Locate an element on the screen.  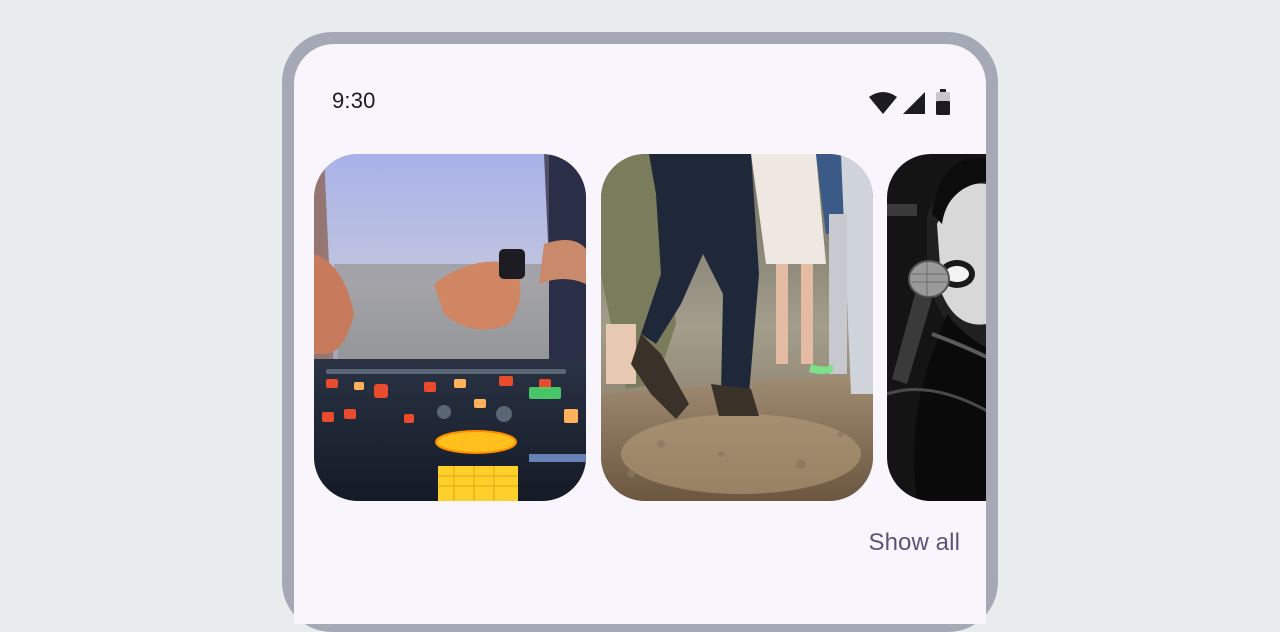
carousel-item-dj-mixer is located at coordinates (450, 327).